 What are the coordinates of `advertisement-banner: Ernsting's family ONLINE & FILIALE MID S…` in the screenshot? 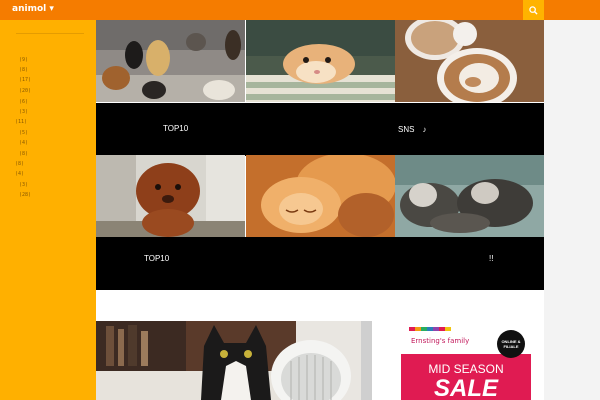 It's located at (466, 363).